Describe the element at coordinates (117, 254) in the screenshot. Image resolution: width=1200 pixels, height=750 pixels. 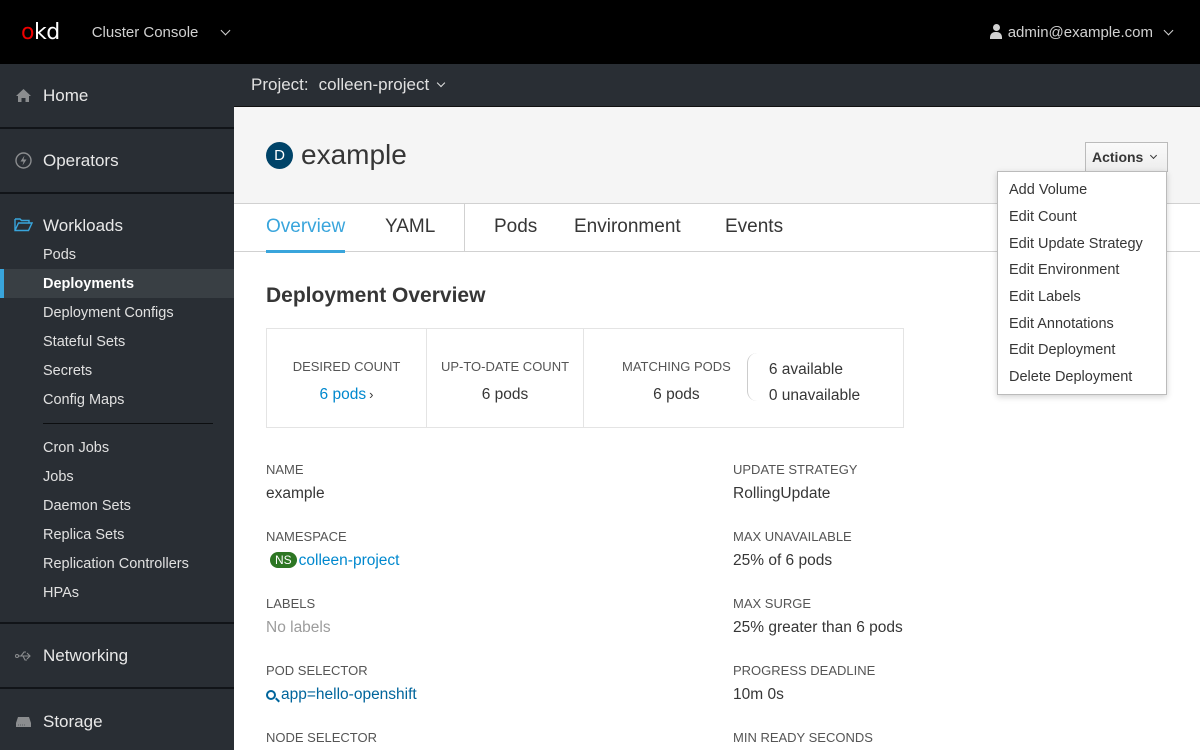
I see `sidebar-item-pods: Pods` at that location.